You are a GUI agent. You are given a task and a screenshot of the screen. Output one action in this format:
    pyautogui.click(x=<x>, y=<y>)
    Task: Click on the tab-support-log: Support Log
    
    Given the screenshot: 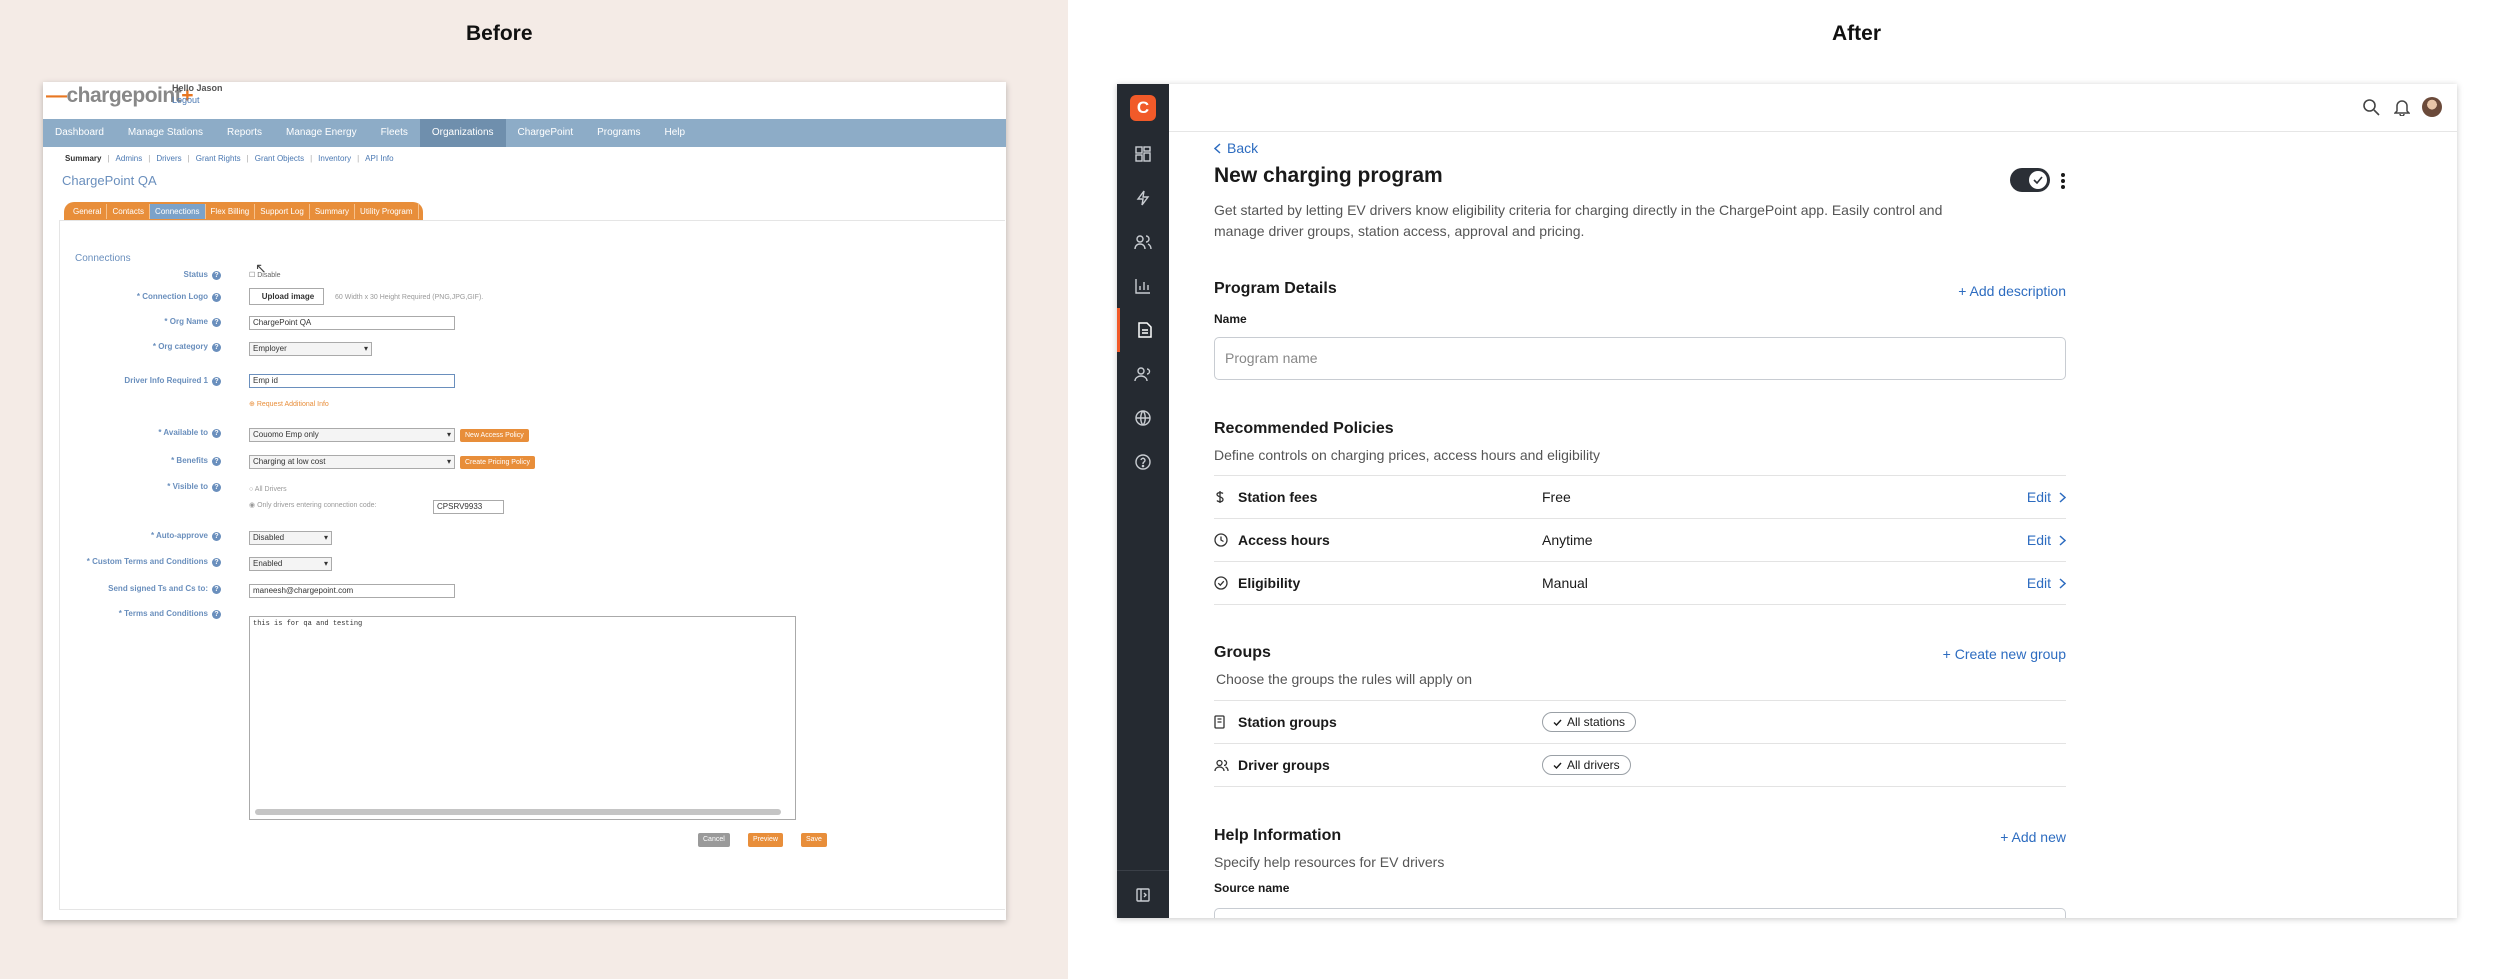 What is the action you would take?
    pyautogui.click(x=282, y=211)
    